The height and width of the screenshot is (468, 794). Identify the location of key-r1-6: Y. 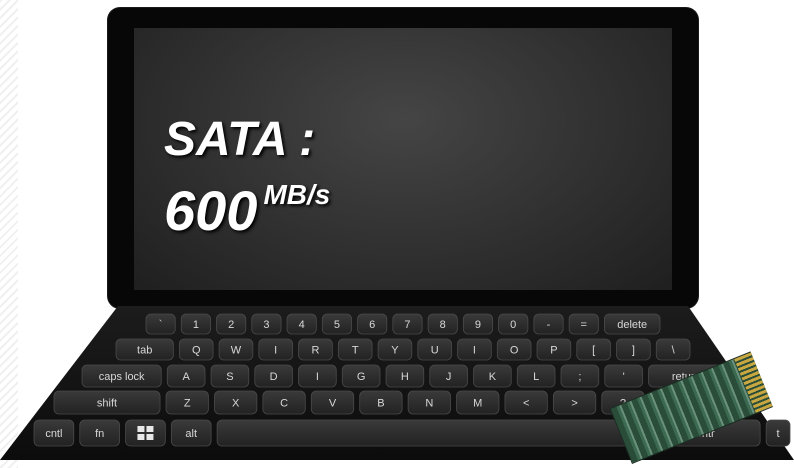
(395, 349).